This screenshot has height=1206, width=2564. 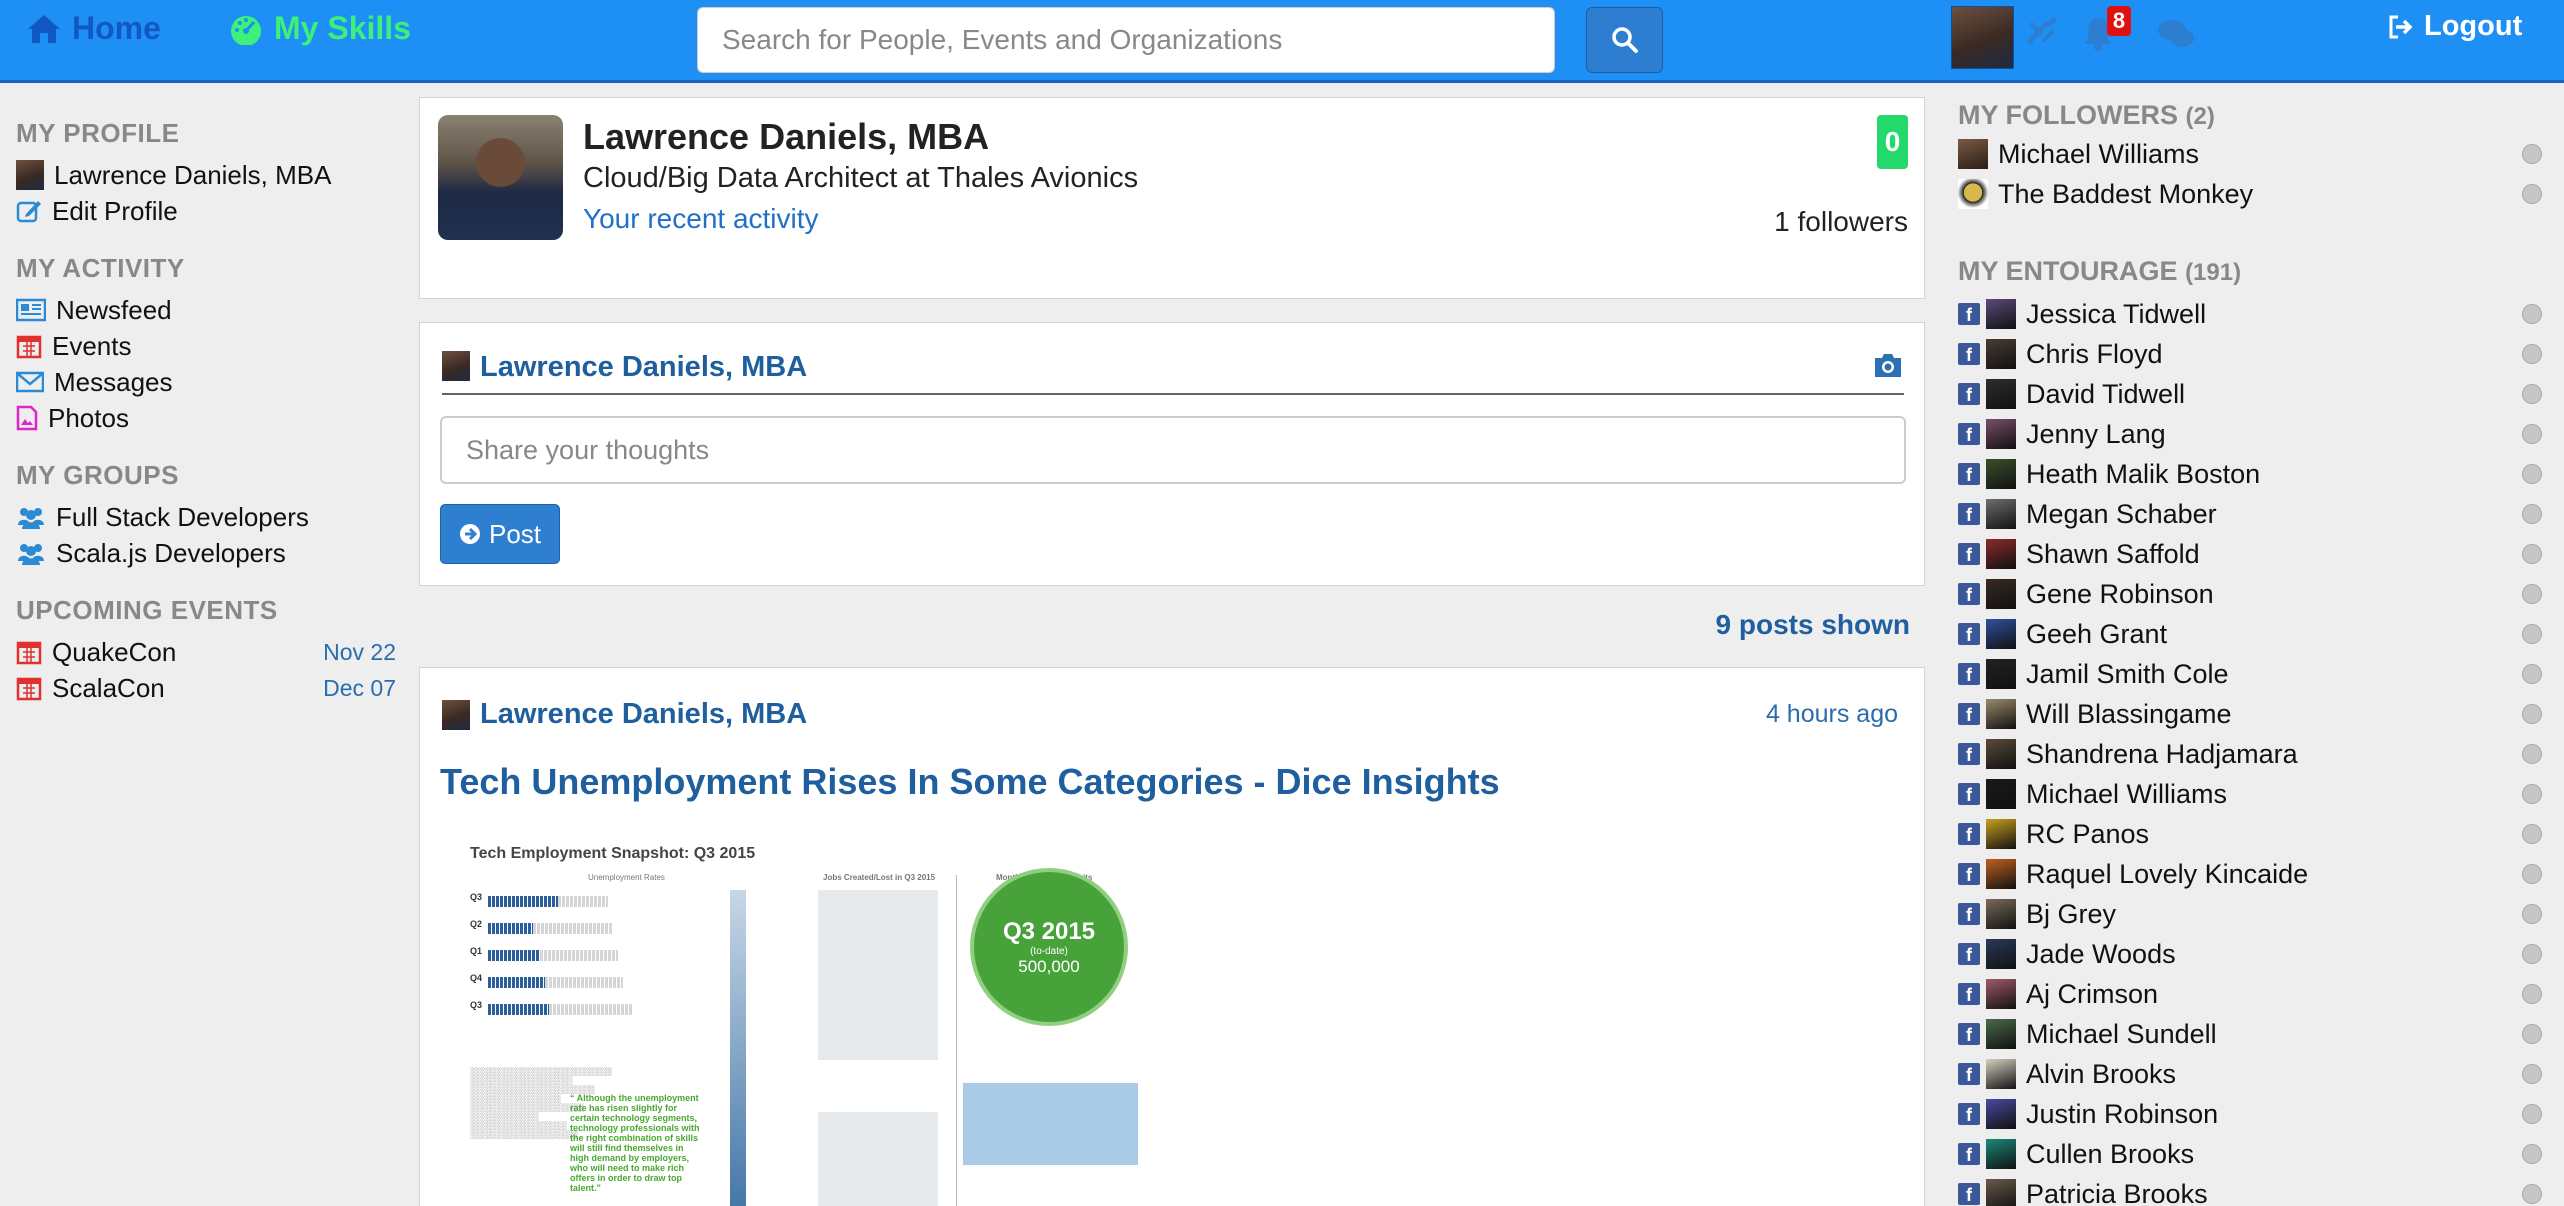 What do you see at coordinates (108, 687) in the screenshot?
I see `event-name: ScalaCon` at bounding box center [108, 687].